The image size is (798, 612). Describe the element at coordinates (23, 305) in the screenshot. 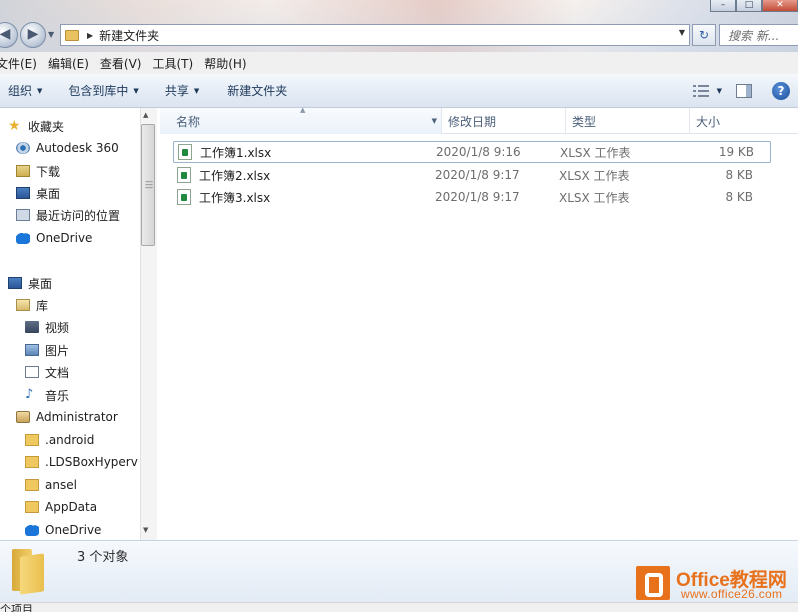

I see `libraries-icon` at that location.